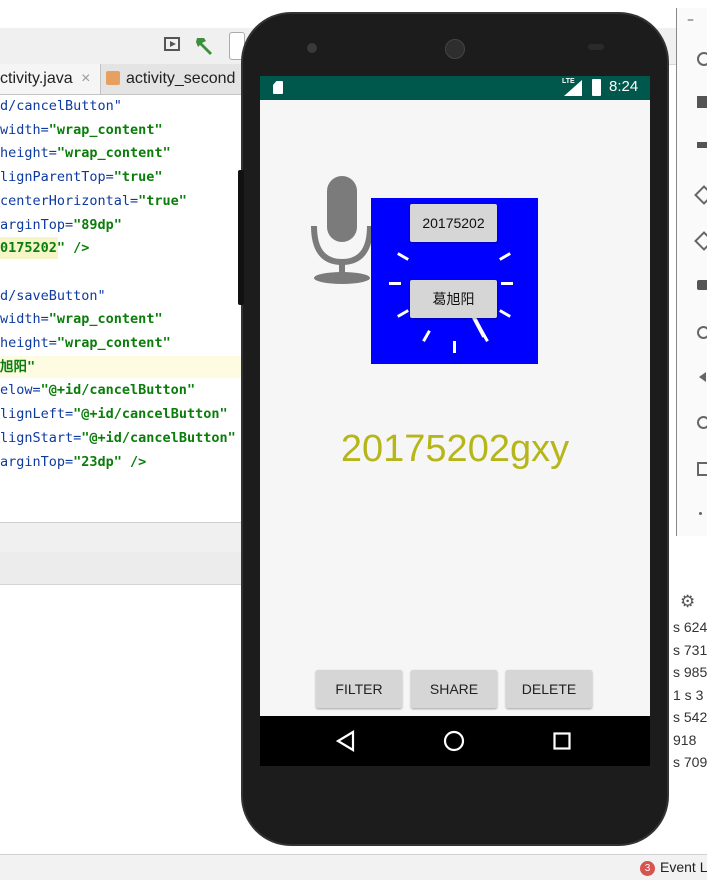 Image resolution: width=707 pixels, height=884 pixels. I want to click on code-attr: d/cancelButton", so click(61, 106).